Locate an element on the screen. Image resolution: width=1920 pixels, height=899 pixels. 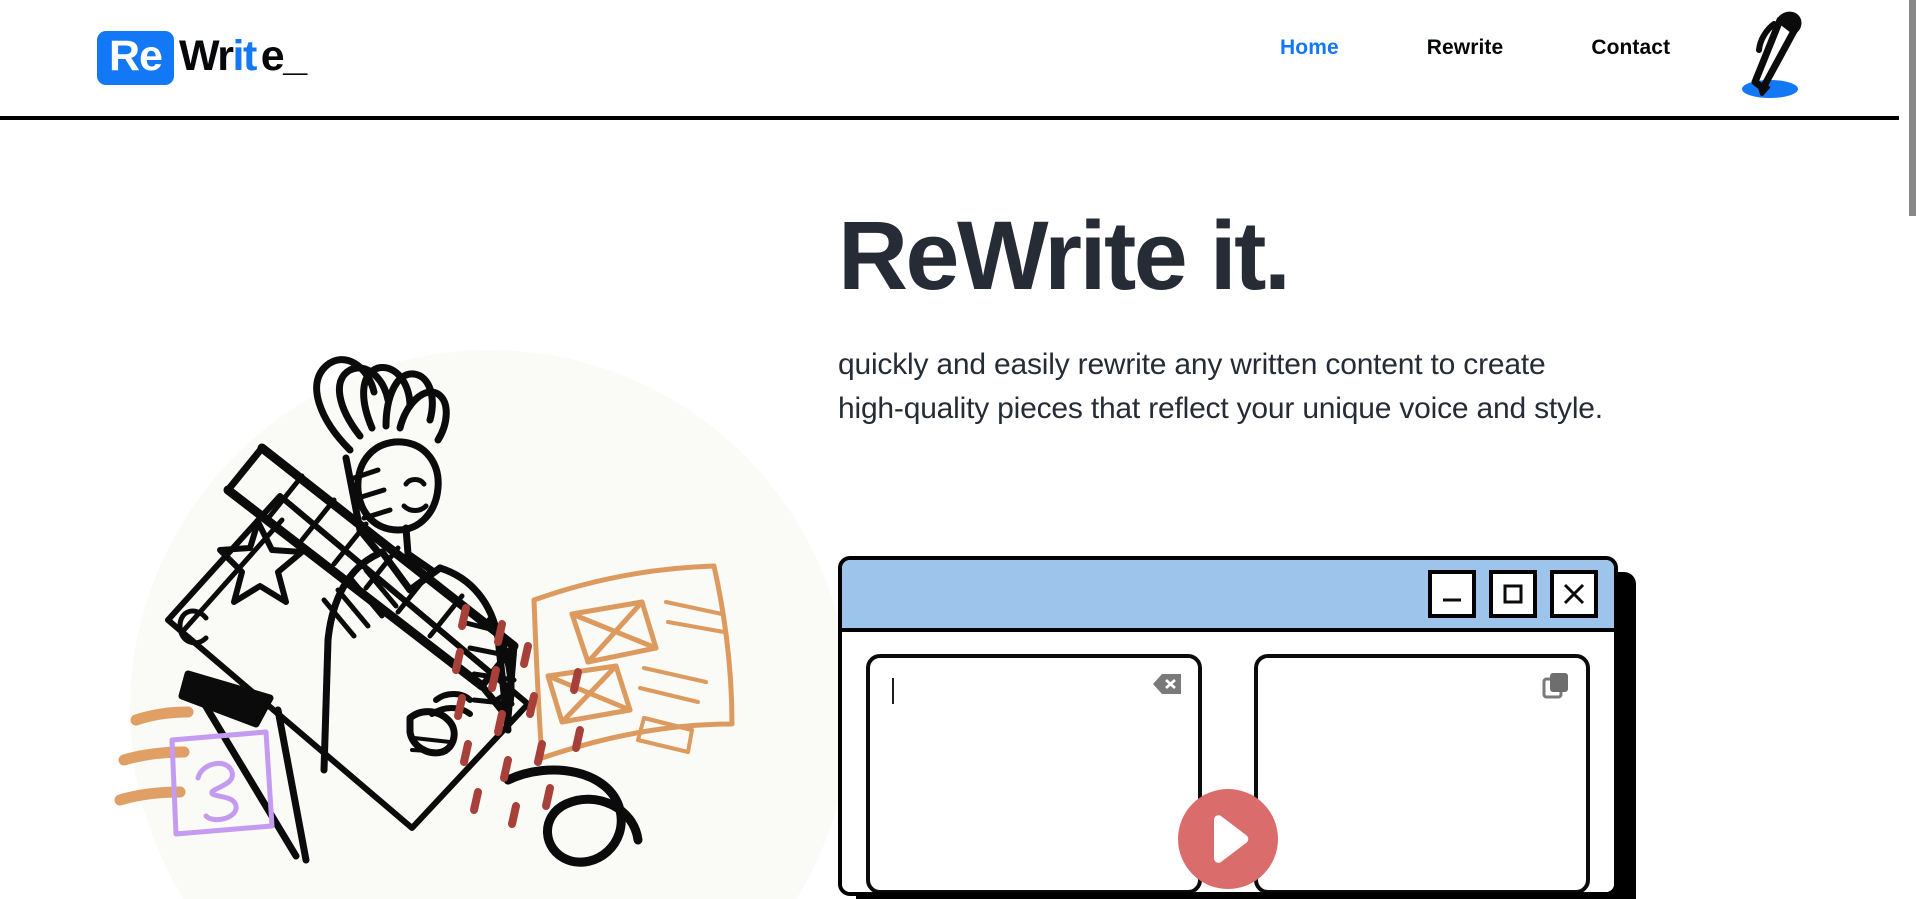
nav-item-contact: Contact is located at coordinates (1630, 48).